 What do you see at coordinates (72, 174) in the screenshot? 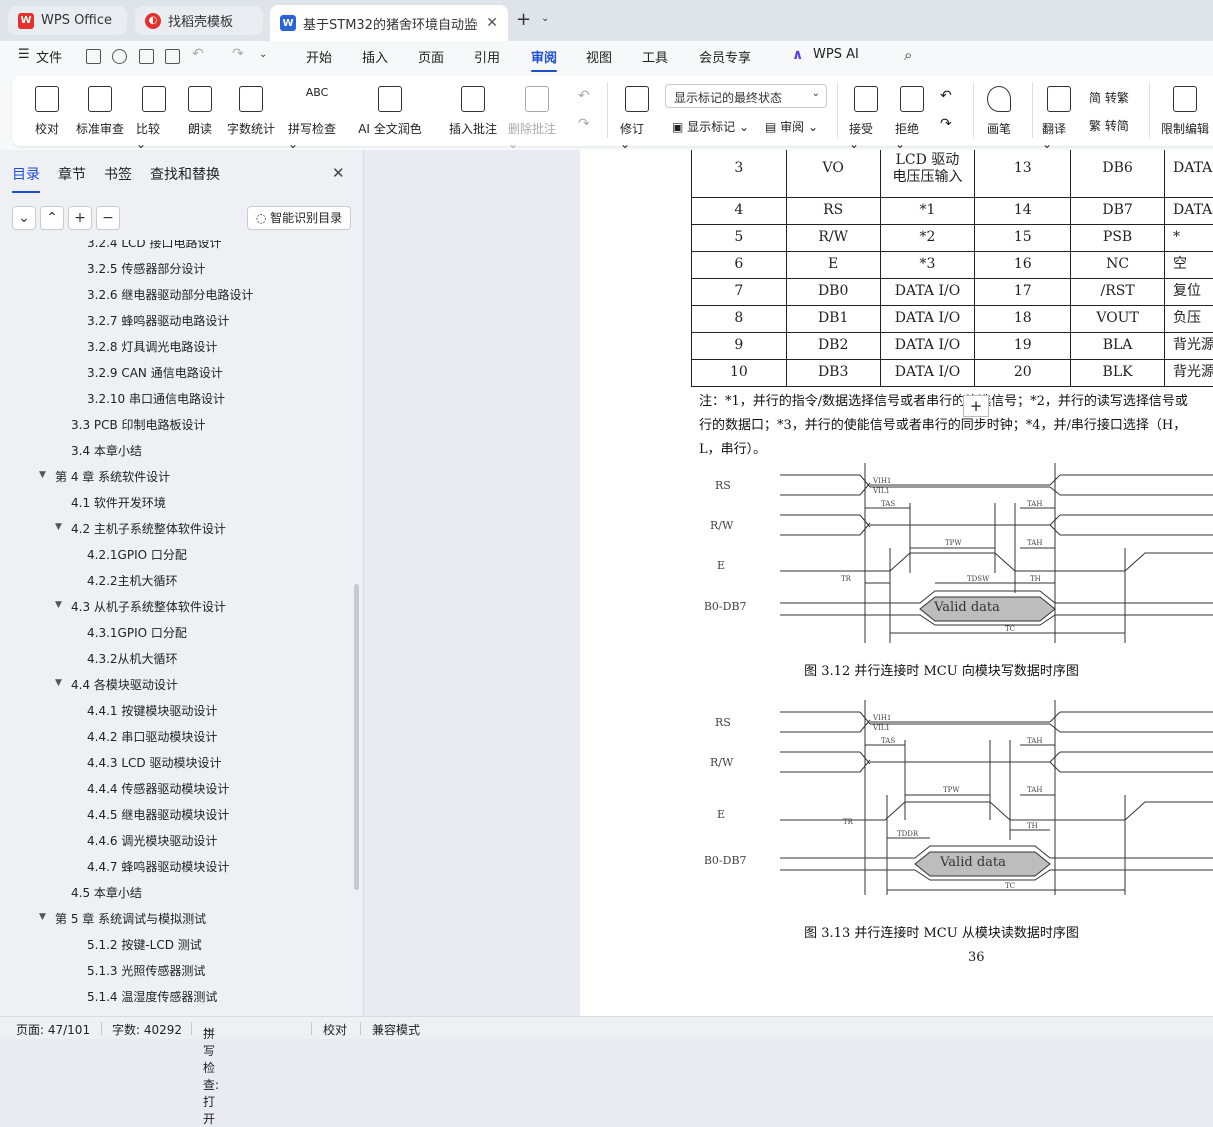
I see `tab-chapters: 章节` at bounding box center [72, 174].